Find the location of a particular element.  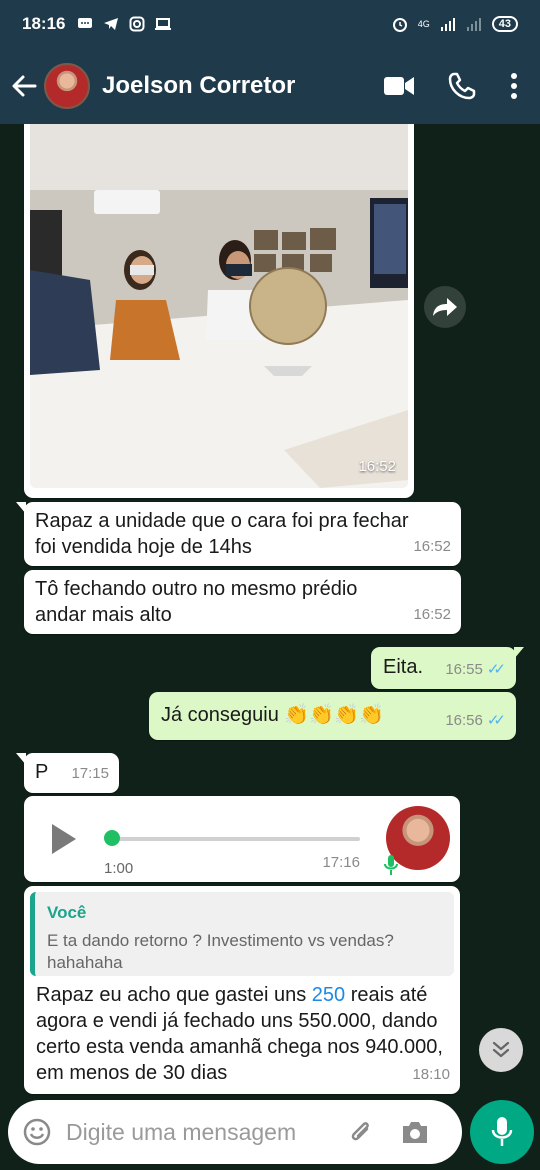

battery-indicator: 43 is located at coordinates (504, 24).